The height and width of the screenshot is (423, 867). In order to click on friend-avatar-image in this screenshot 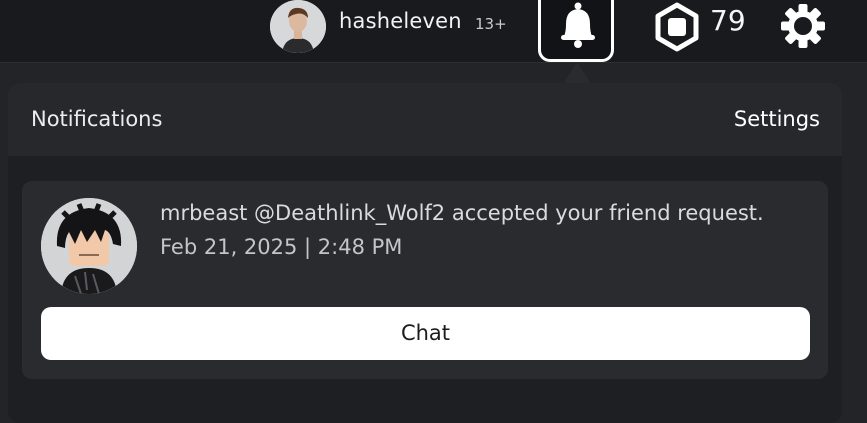, I will do `click(89, 246)`.